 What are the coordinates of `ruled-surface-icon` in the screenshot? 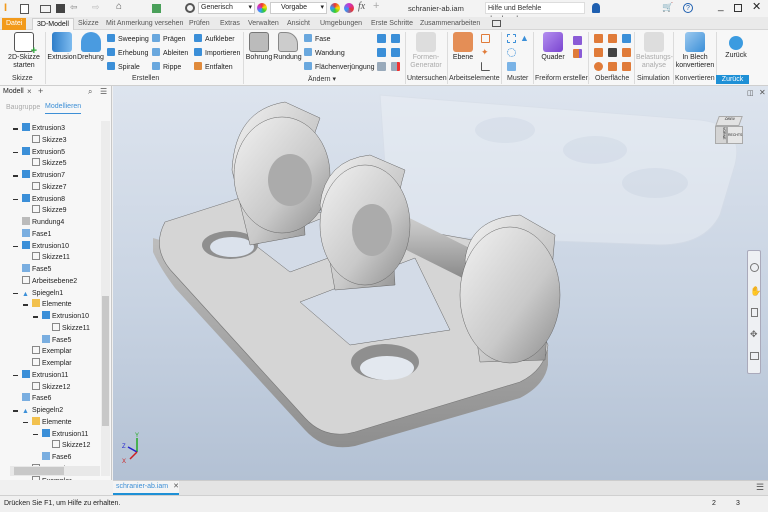 It's located at (626, 38).